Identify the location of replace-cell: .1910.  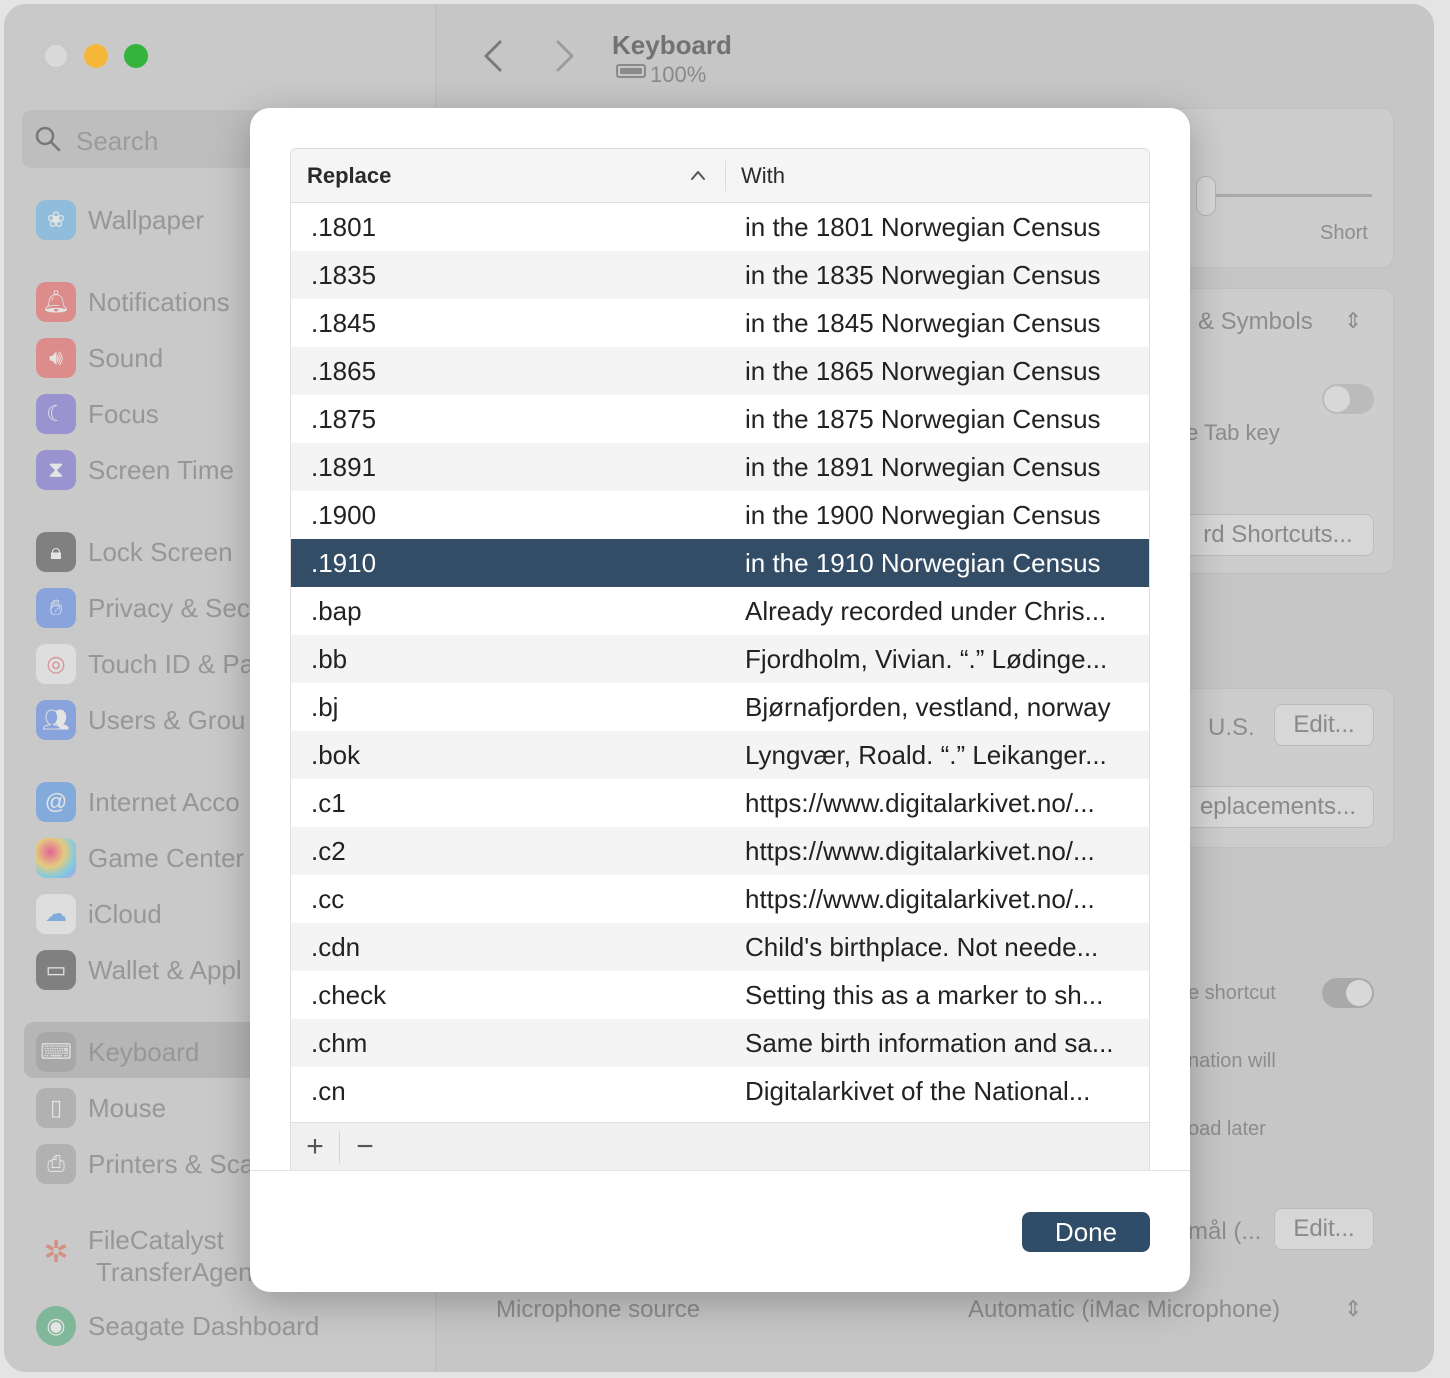
(343, 563).